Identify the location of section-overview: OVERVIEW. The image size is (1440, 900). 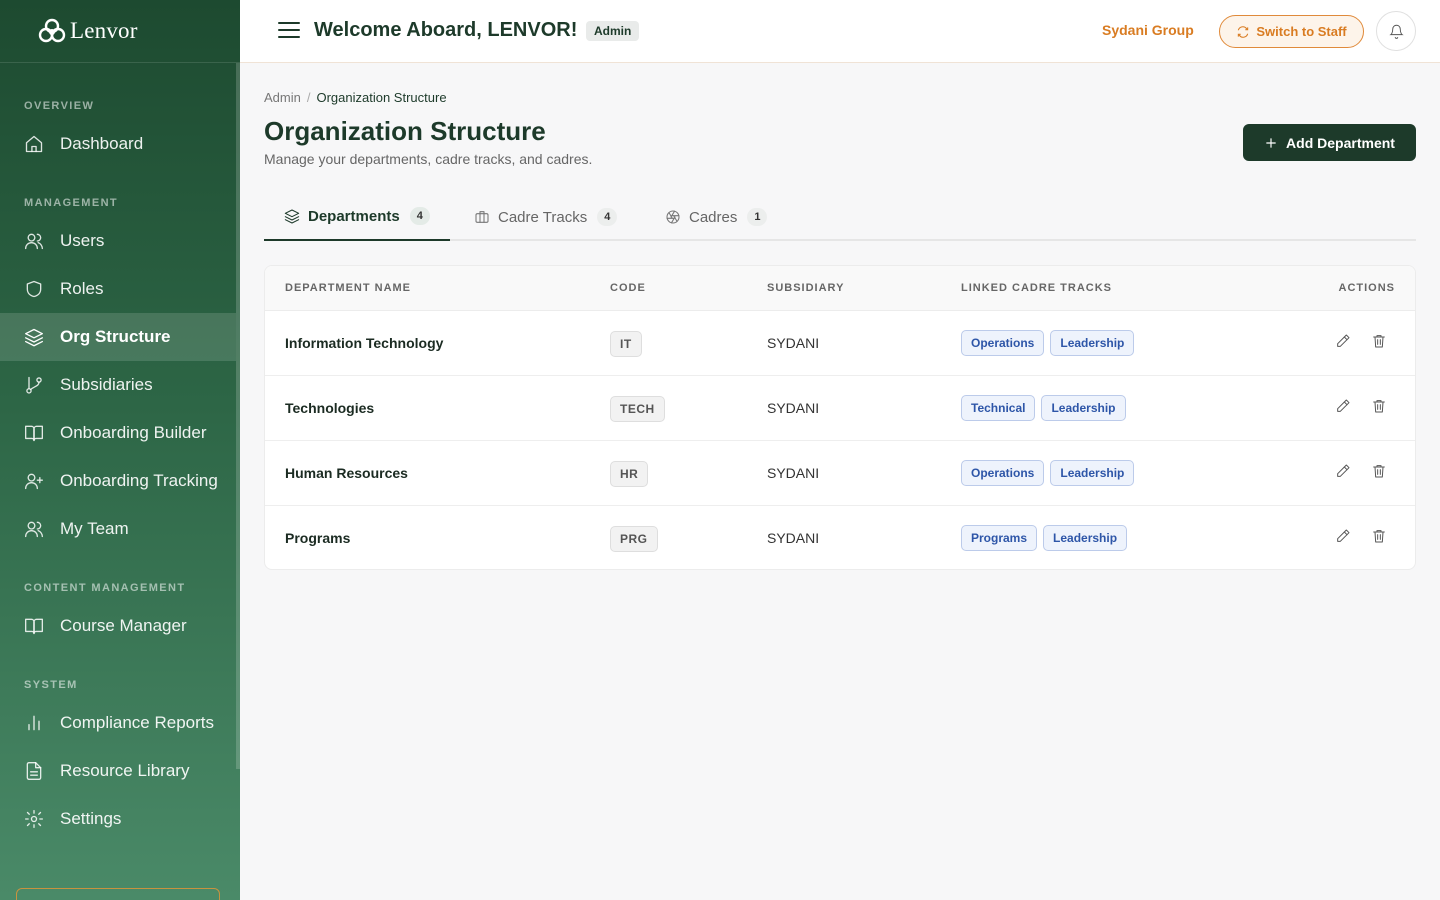
(59, 106).